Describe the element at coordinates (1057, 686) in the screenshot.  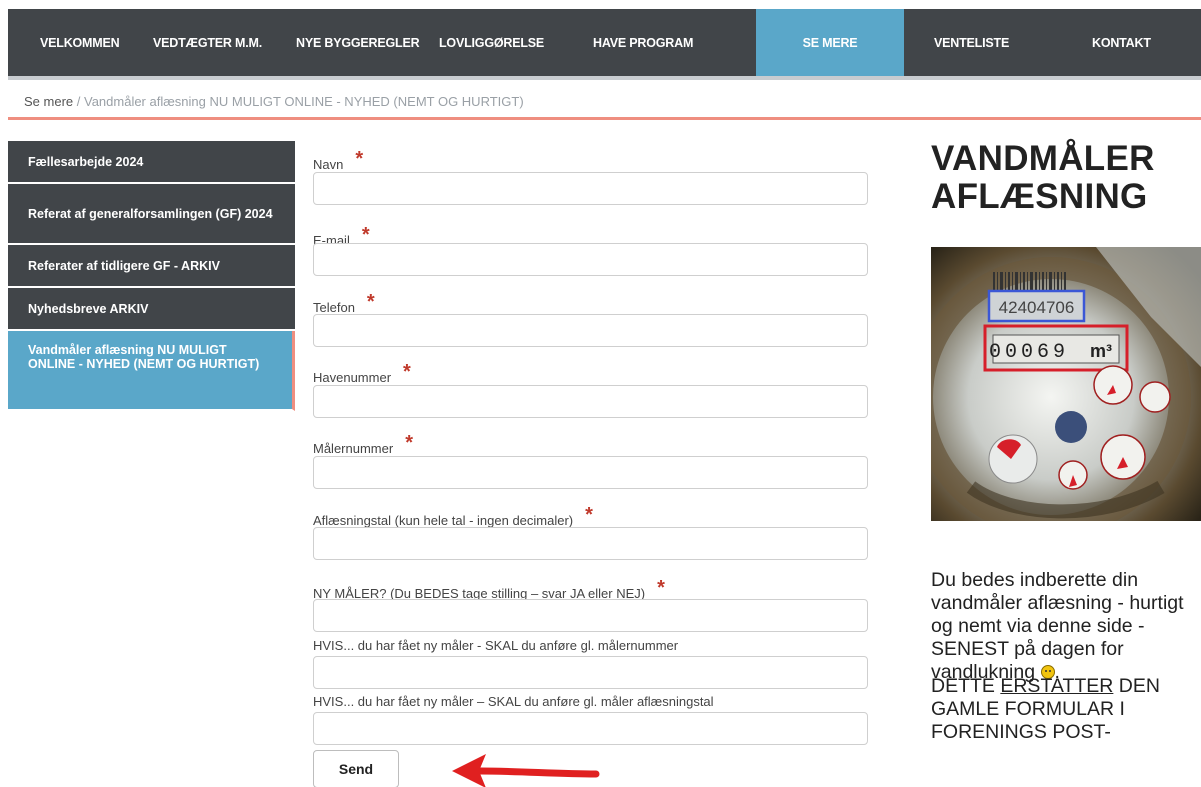
I see `replace-notice-underlined: ERSTATTER` at that location.